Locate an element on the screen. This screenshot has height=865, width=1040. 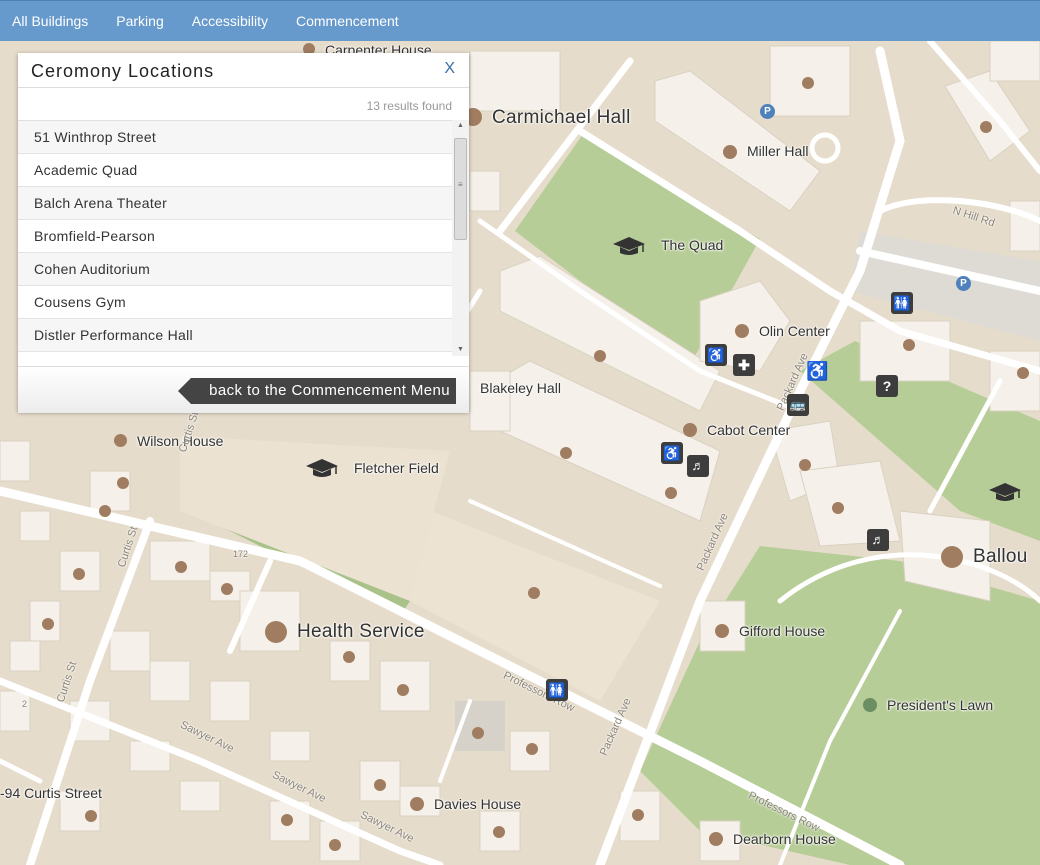
label-curtis-street: -94 Curtis Street is located at coordinates (51, 793).